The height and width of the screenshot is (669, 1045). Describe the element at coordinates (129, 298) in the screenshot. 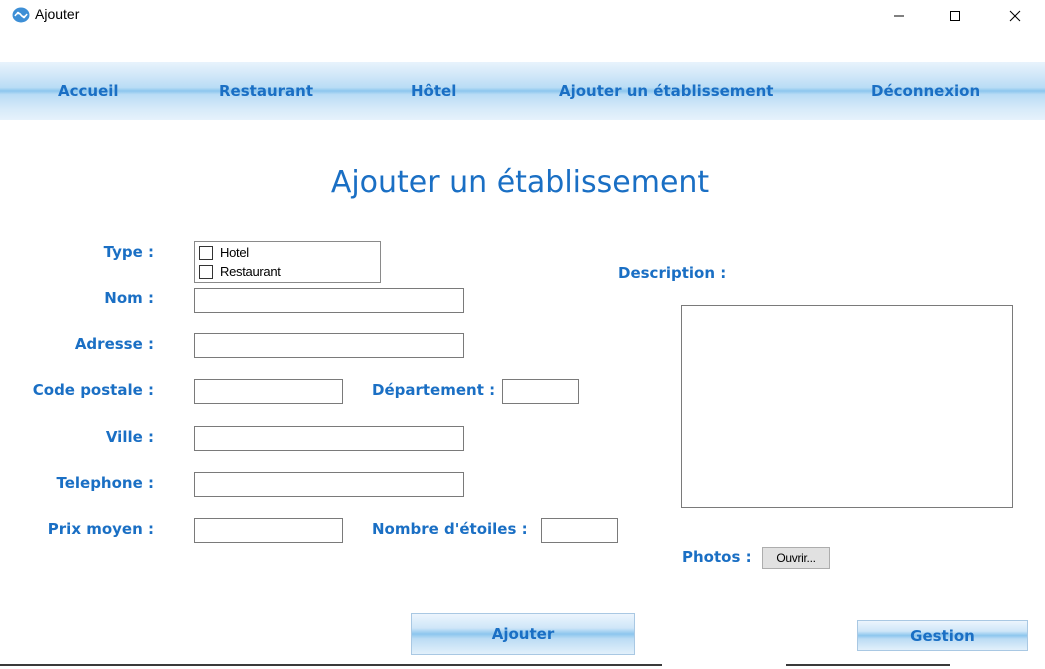

I see `nom-label: Nom :` at that location.